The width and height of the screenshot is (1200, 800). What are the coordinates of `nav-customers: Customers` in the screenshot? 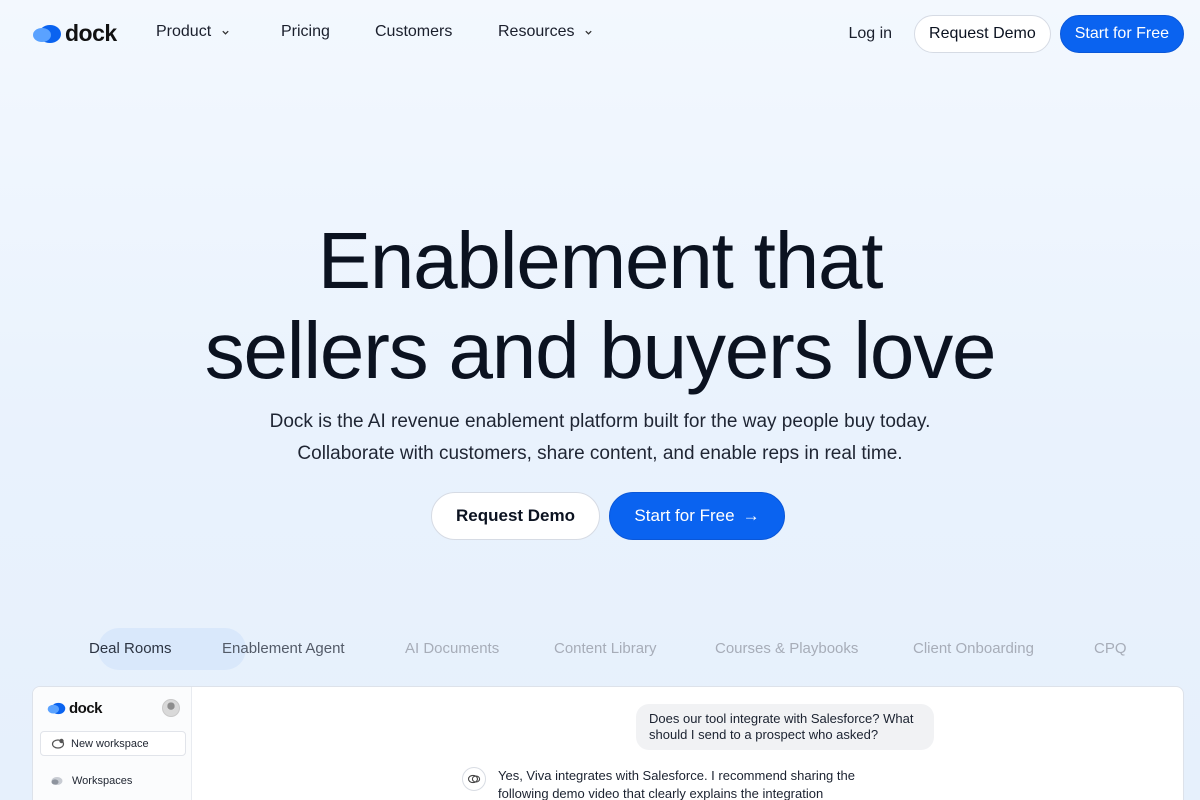 It's located at (436, 32).